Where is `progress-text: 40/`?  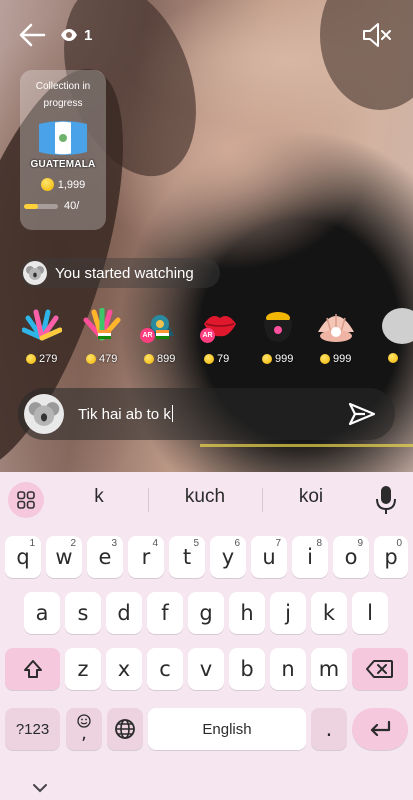
progress-text: 40/ is located at coordinates (72, 206).